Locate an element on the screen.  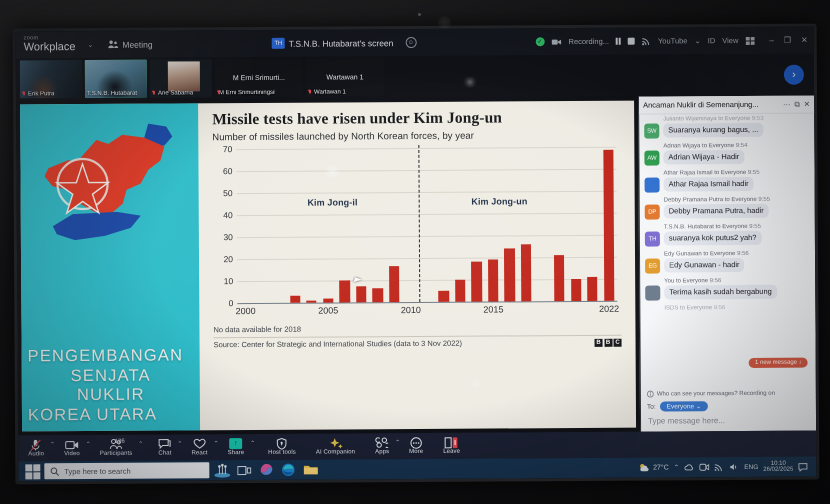
edge-icon is located at coordinates (288, 470).